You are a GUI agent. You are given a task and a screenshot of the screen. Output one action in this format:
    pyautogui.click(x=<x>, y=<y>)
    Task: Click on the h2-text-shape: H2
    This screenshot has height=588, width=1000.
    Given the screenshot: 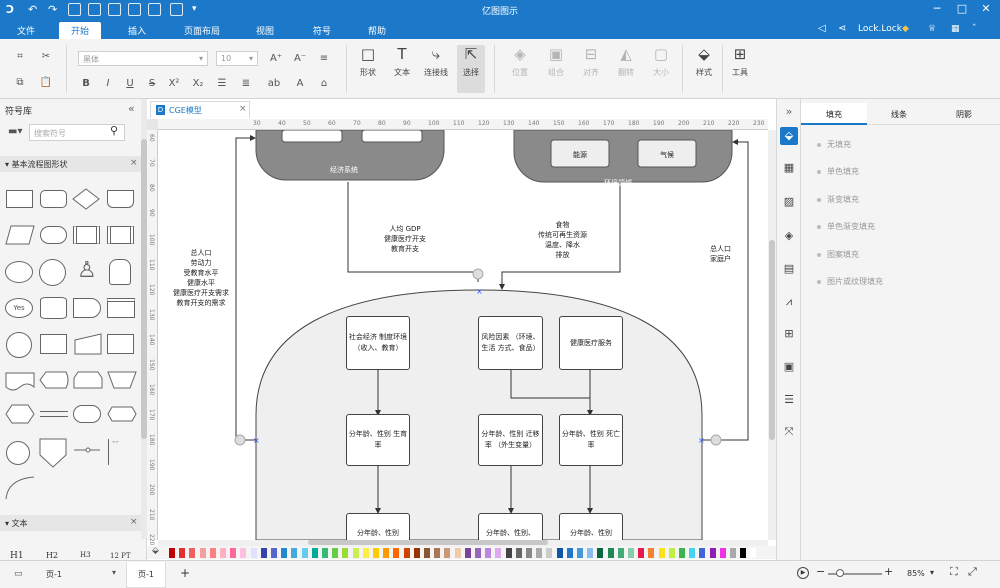 What is the action you would take?
    pyautogui.click(x=52, y=555)
    